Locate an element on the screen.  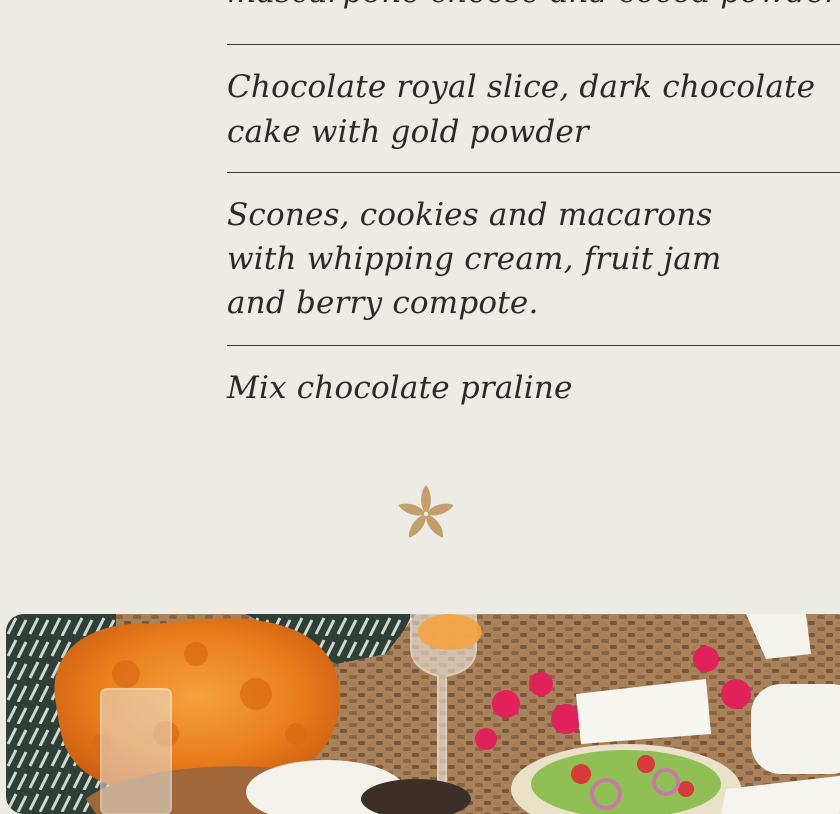
plumeria-flower-icon is located at coordinates (426, 513).